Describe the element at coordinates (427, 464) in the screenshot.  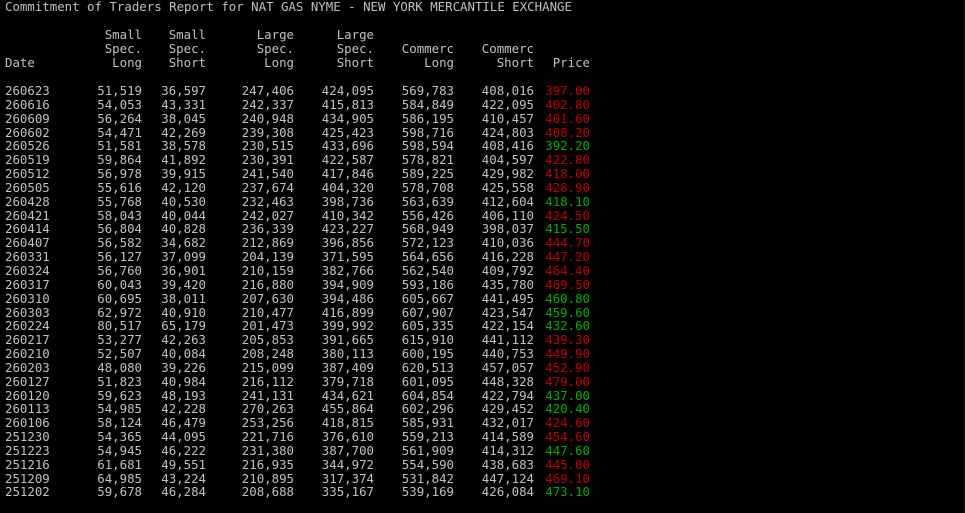
I see `cell-commercial-long: 554,590` at that location.